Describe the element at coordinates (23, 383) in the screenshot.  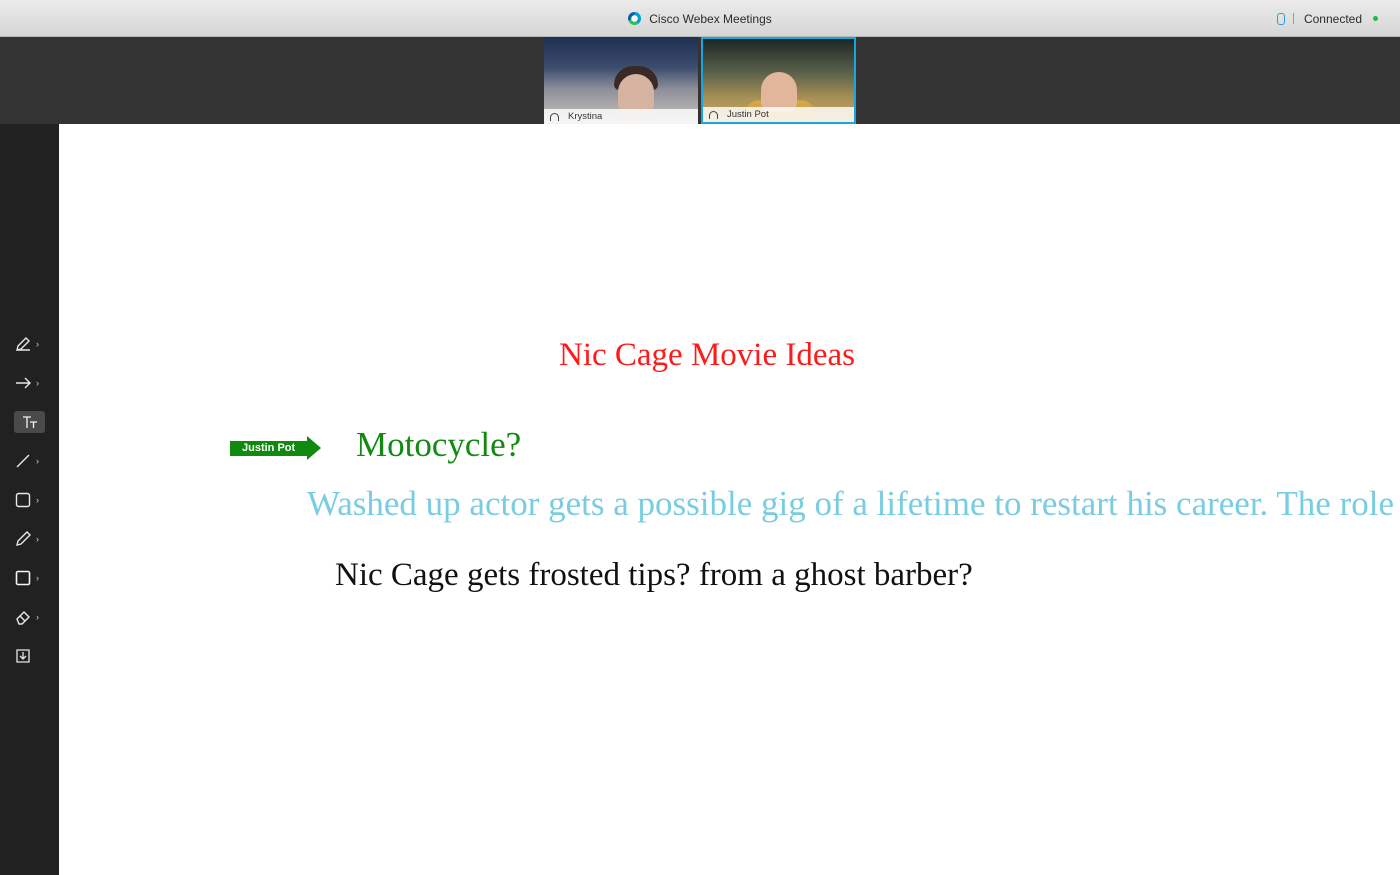
I see `pointer-arrow-icon` at that location.